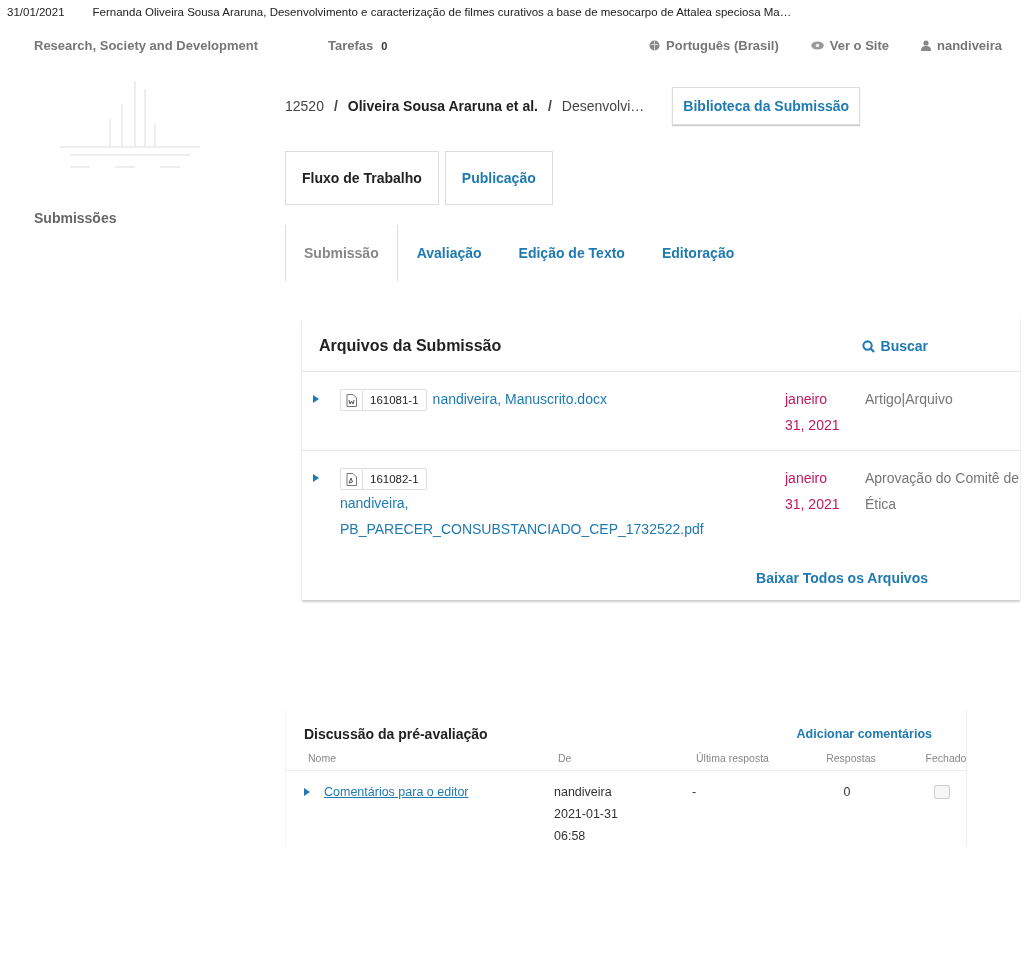 Image resolution: width=1024 pixels, height=954 pixels. Describe the element at coordinates (766, 106) in the screenshot. I see `library-button: Biblioteca da Submissão` at that location.